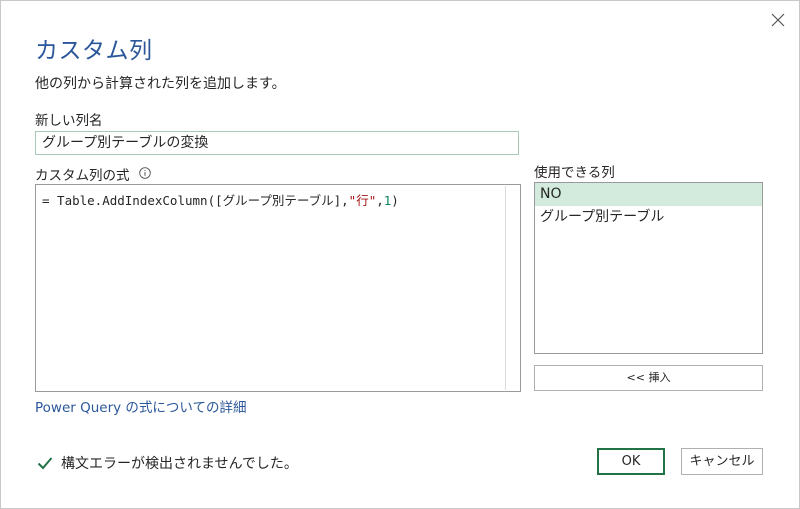 This screenshot has height=509, width=800. I want to click on syntax-status-text: 構文エラーが検出されませんでした。, so click(179, 464).